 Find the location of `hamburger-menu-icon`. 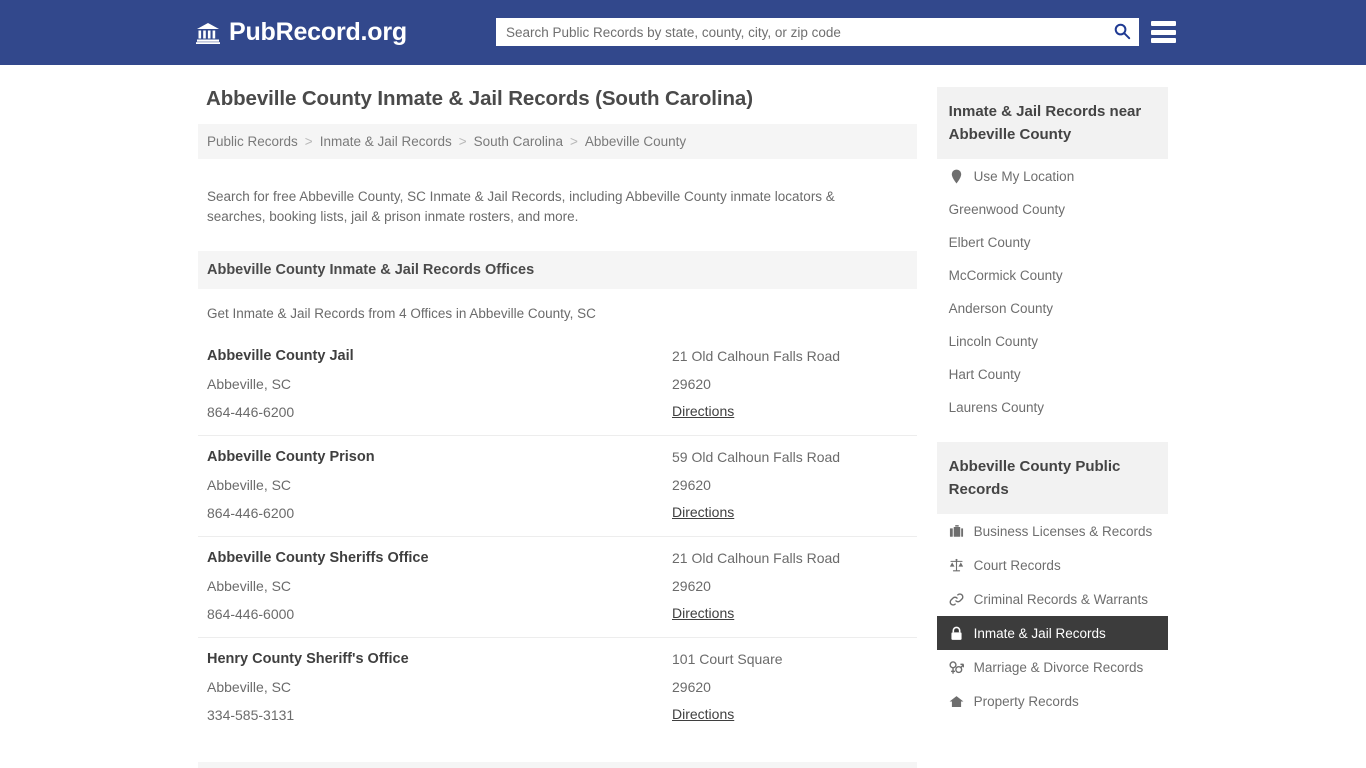

hamburger-menu-icon is located at coordinates (1163, 32).